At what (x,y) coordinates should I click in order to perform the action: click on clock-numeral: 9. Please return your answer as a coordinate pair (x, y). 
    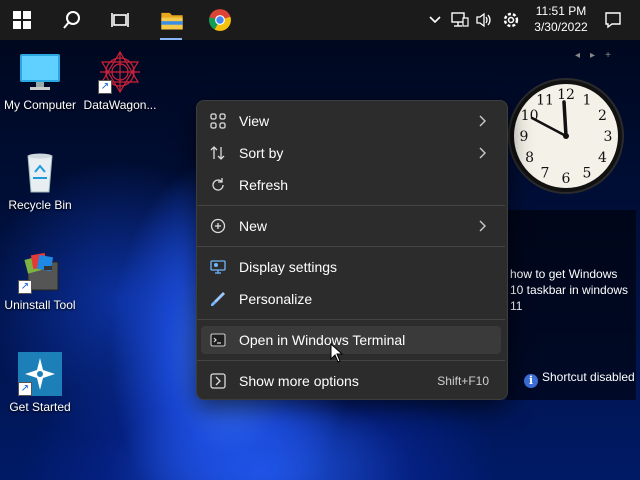
    Looking at the image, I should click on (524, 137).